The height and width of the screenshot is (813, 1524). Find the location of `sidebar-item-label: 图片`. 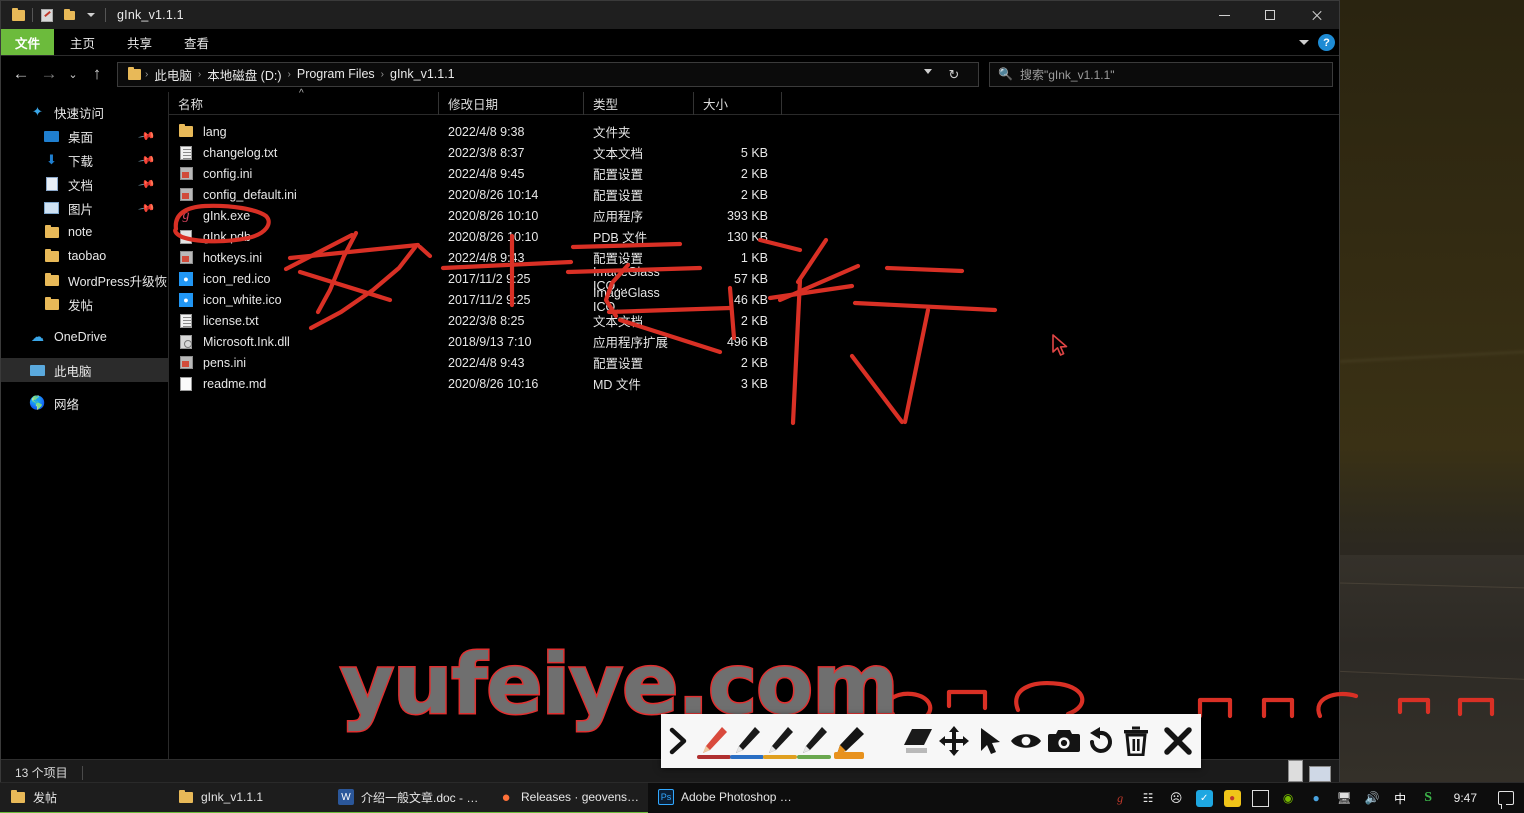

sidebar-item-label: 图片 is located at coordinates (81, 209).